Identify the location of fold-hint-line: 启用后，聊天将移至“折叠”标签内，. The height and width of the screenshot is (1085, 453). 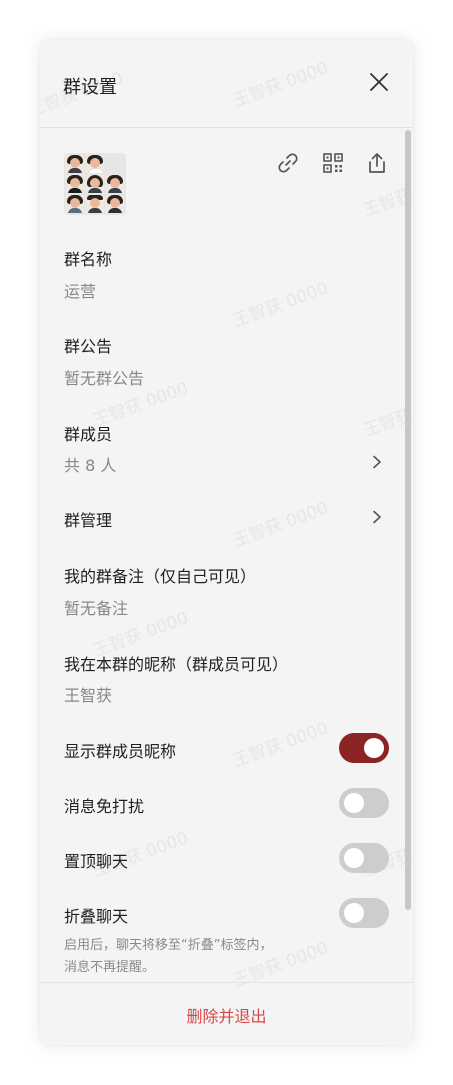
(168, 945).